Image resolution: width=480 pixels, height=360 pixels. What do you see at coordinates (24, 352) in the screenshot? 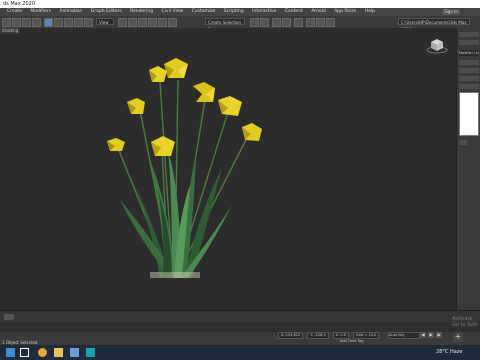
I see `search-icon` at bounding box center [24, 352].